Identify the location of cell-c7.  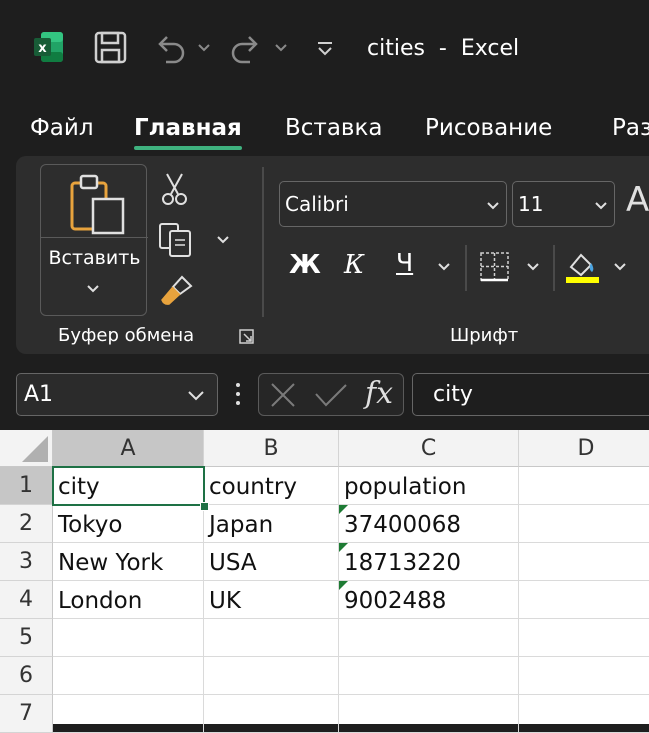
(429, 714).